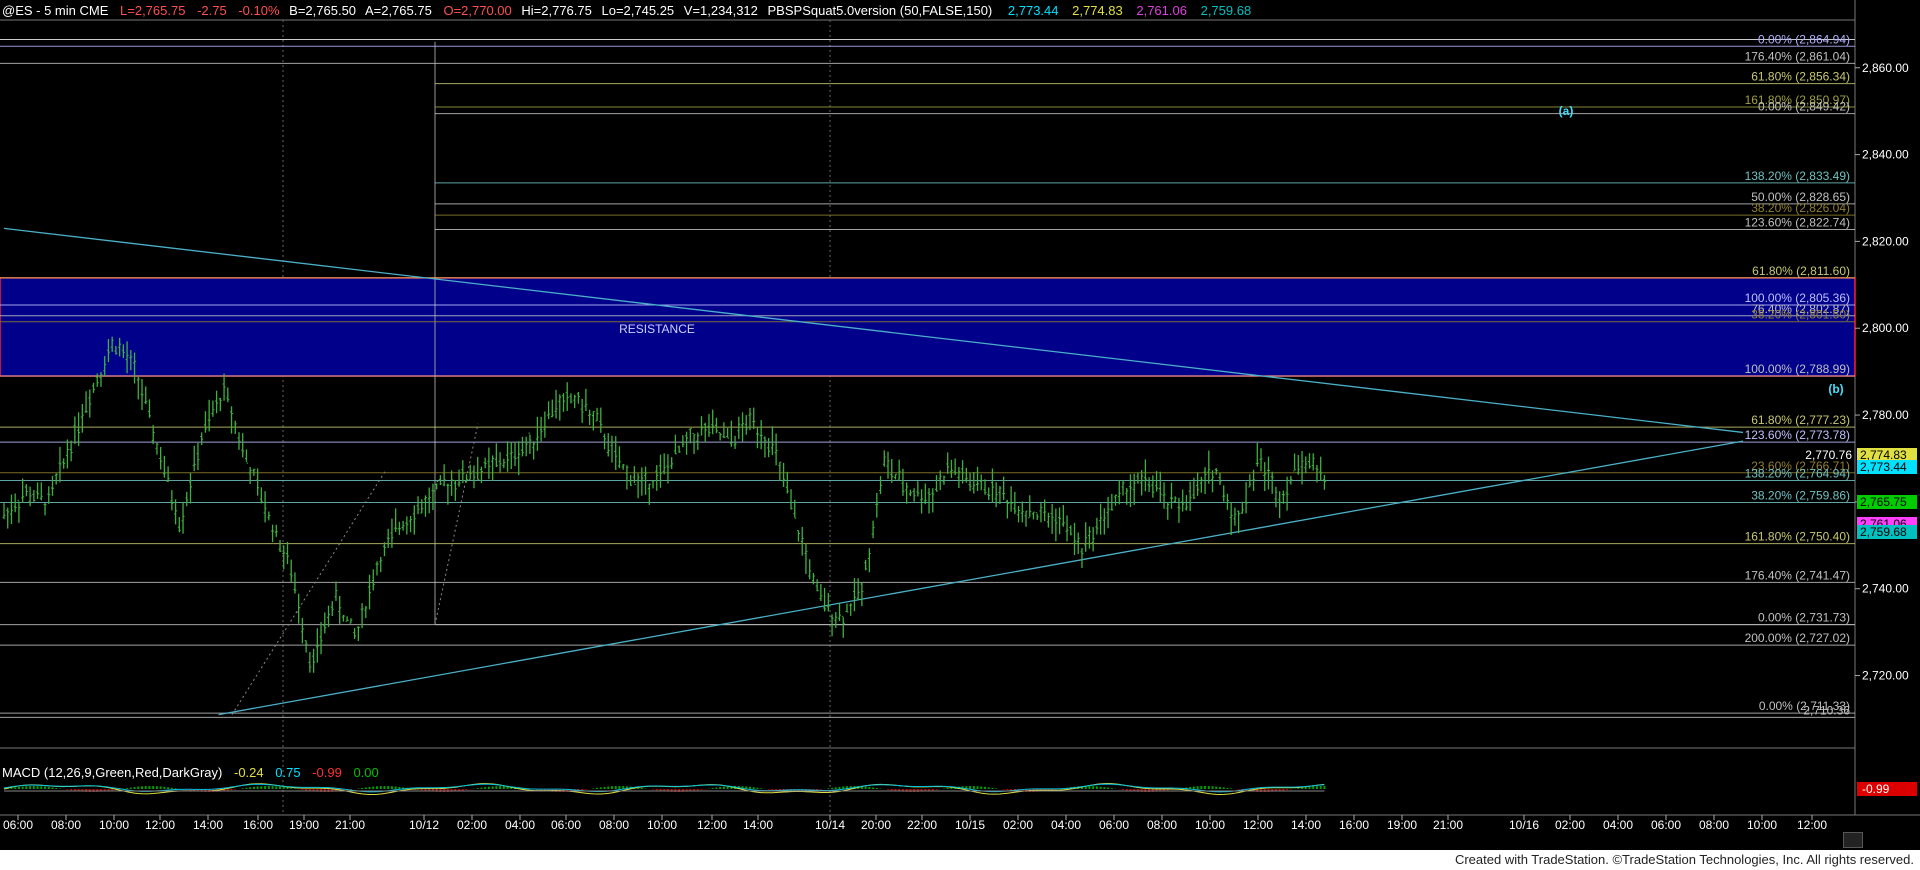  I want to click on resistance-zone: RESISTANCE, so click(928, 327).